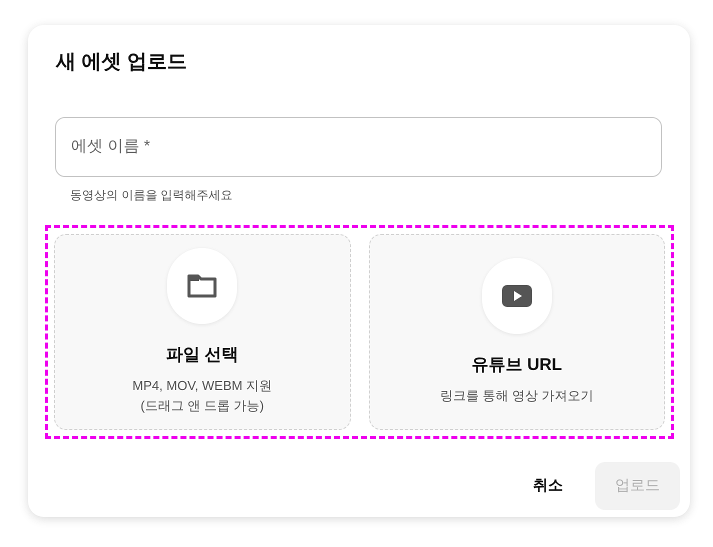  What do you see at coordinates (517, 395) in the screenshot?
I see `card-description: 링크를 통해 영상 가져오기` at bounding box center [517, 395].